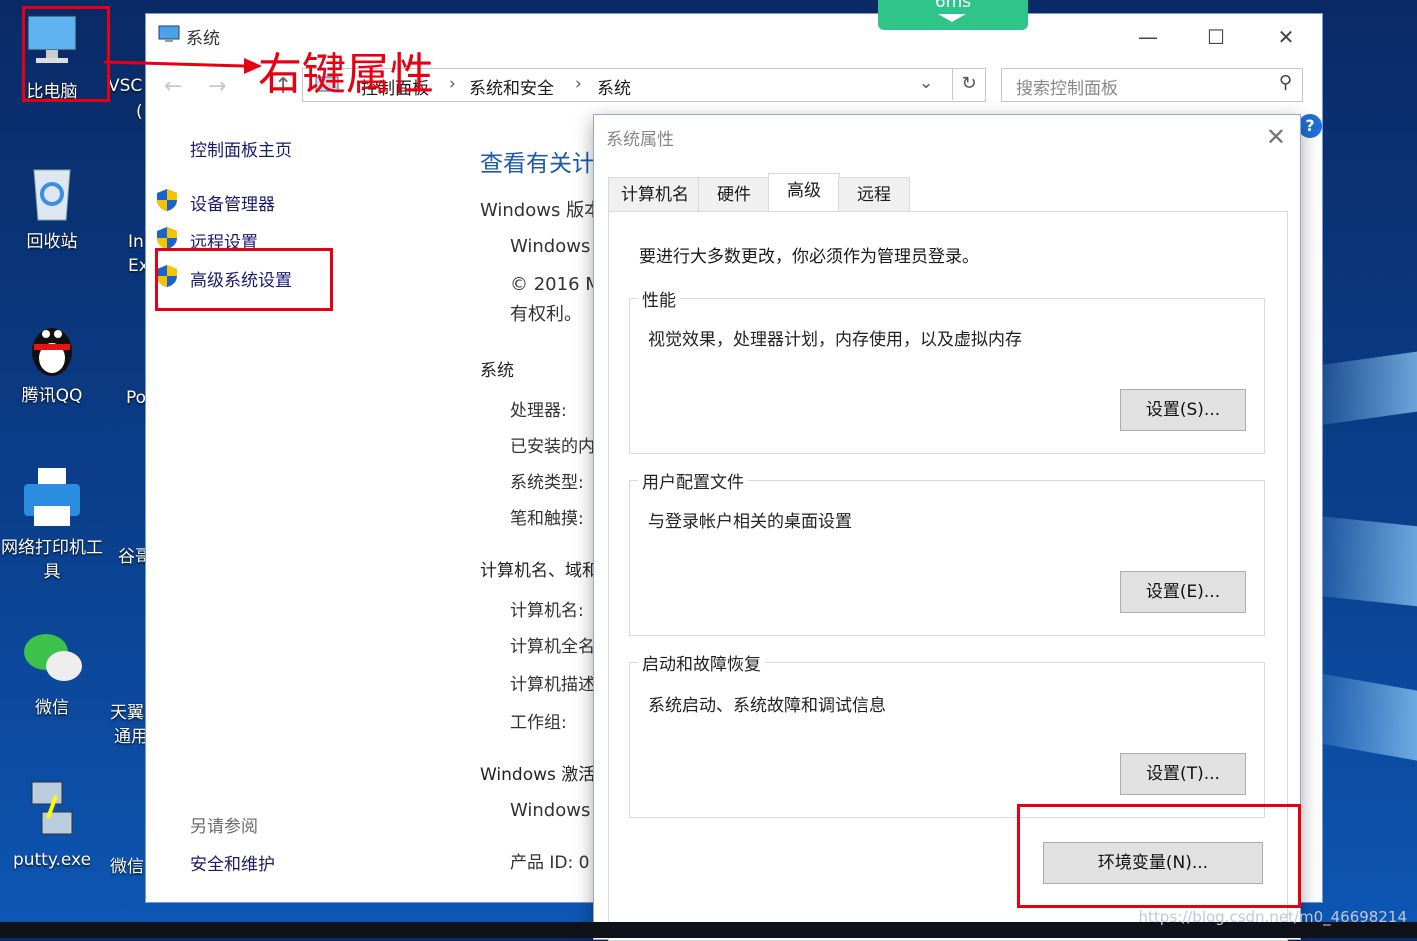 This screenshot has height=941, width=1417. What do you see at coordinates (750, 522) in the screenshot?
I see `group-description: 与登录帐户相关的桌面设置` at bounding box center [750, 522].